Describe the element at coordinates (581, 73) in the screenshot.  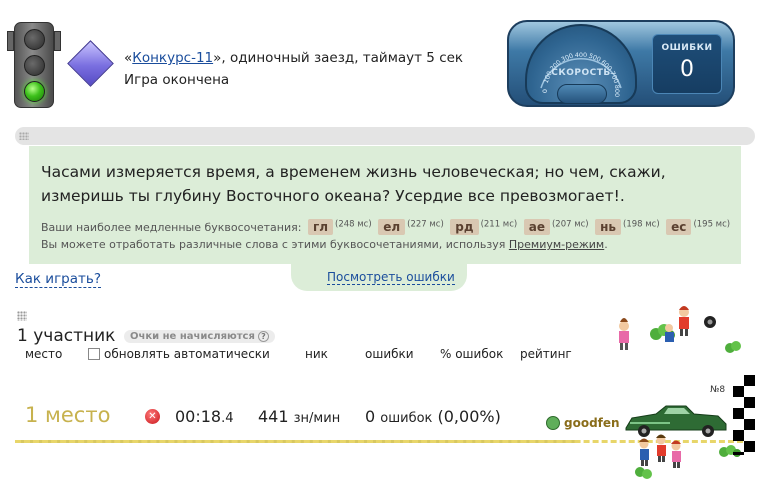
I see `speed-label: СКОРОСТЬ` at that location.